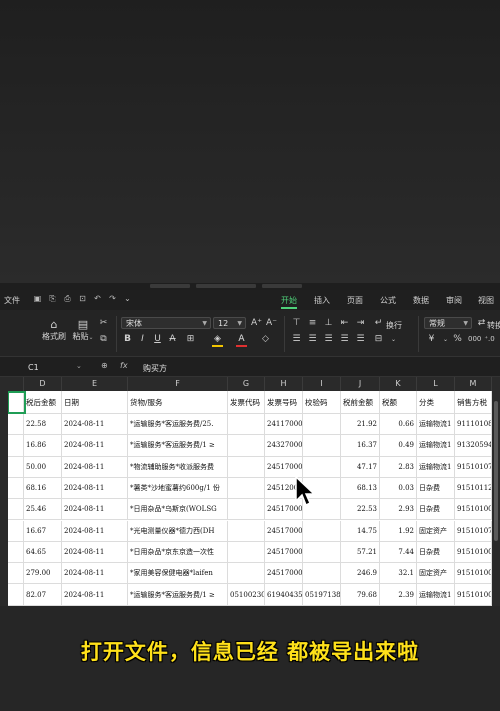 The width and height of the screenshot is (500, 711). What do you see at coordinates (360, 509) in the screenshot?
I see `table-cell: 22.53` at bounding box center [360, 509].